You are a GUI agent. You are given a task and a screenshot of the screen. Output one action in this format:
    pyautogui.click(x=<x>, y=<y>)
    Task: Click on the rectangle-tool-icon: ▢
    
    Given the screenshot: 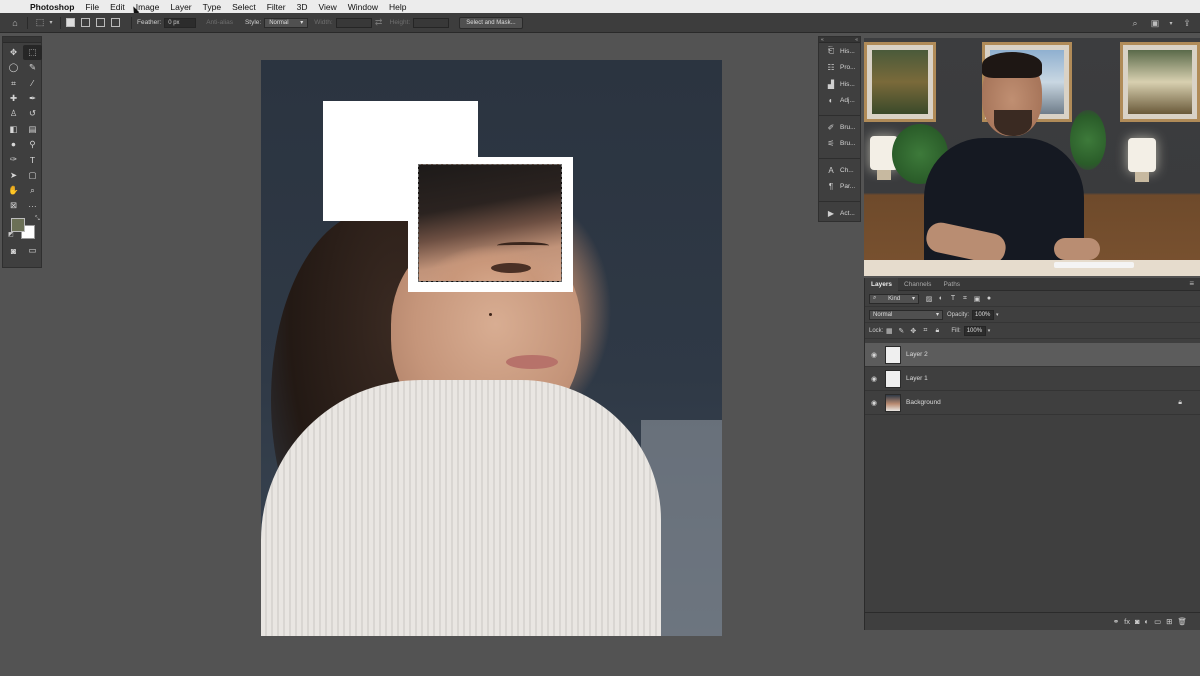 What is the action you would take?
    pyautogui.click(x=32, y=174)
    